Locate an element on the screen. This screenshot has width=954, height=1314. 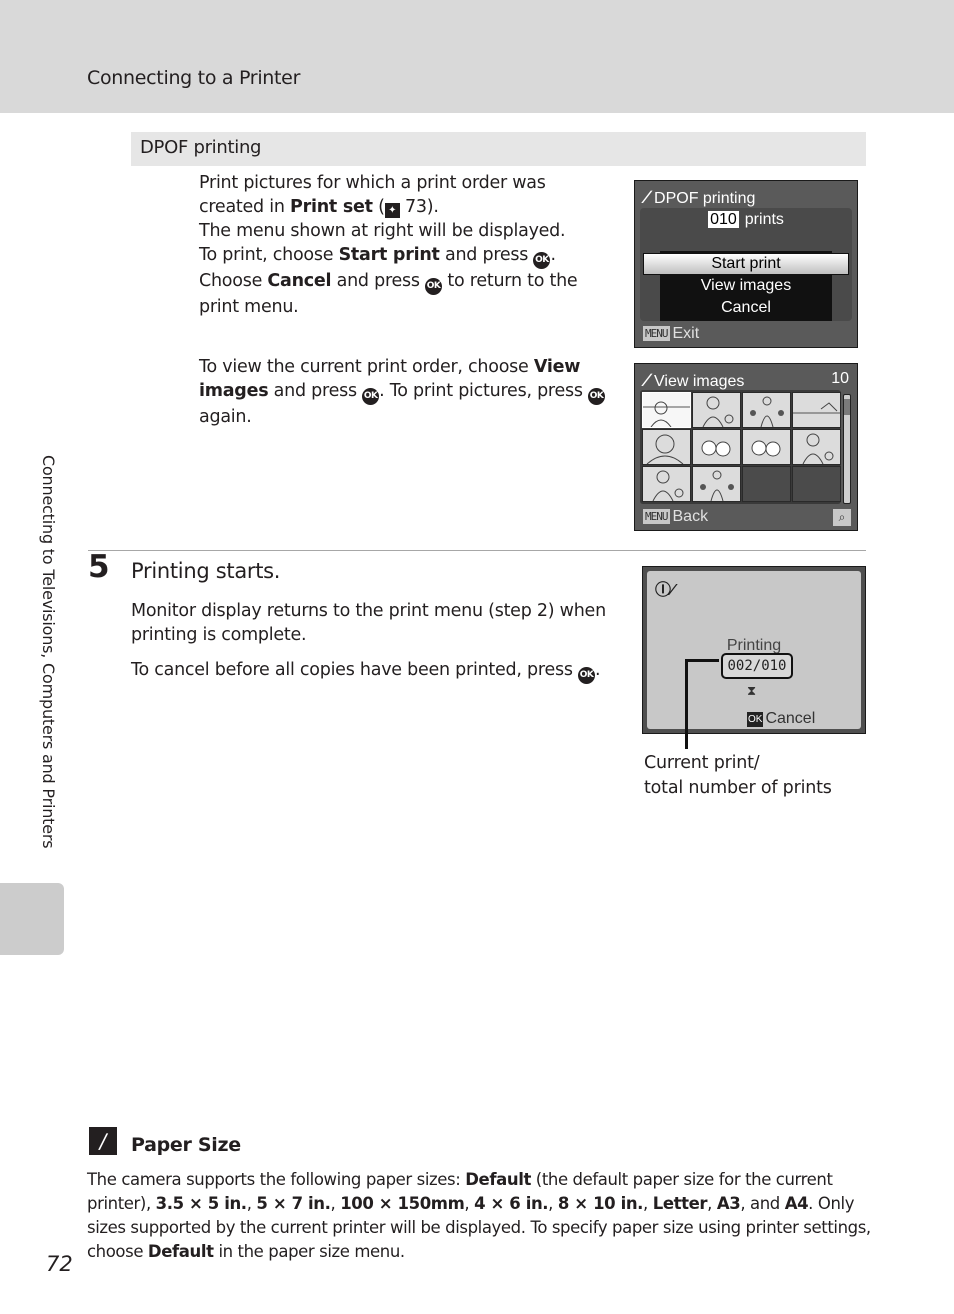
page-header-title: Connecting to a Printer is located at coordinates (194, 78).